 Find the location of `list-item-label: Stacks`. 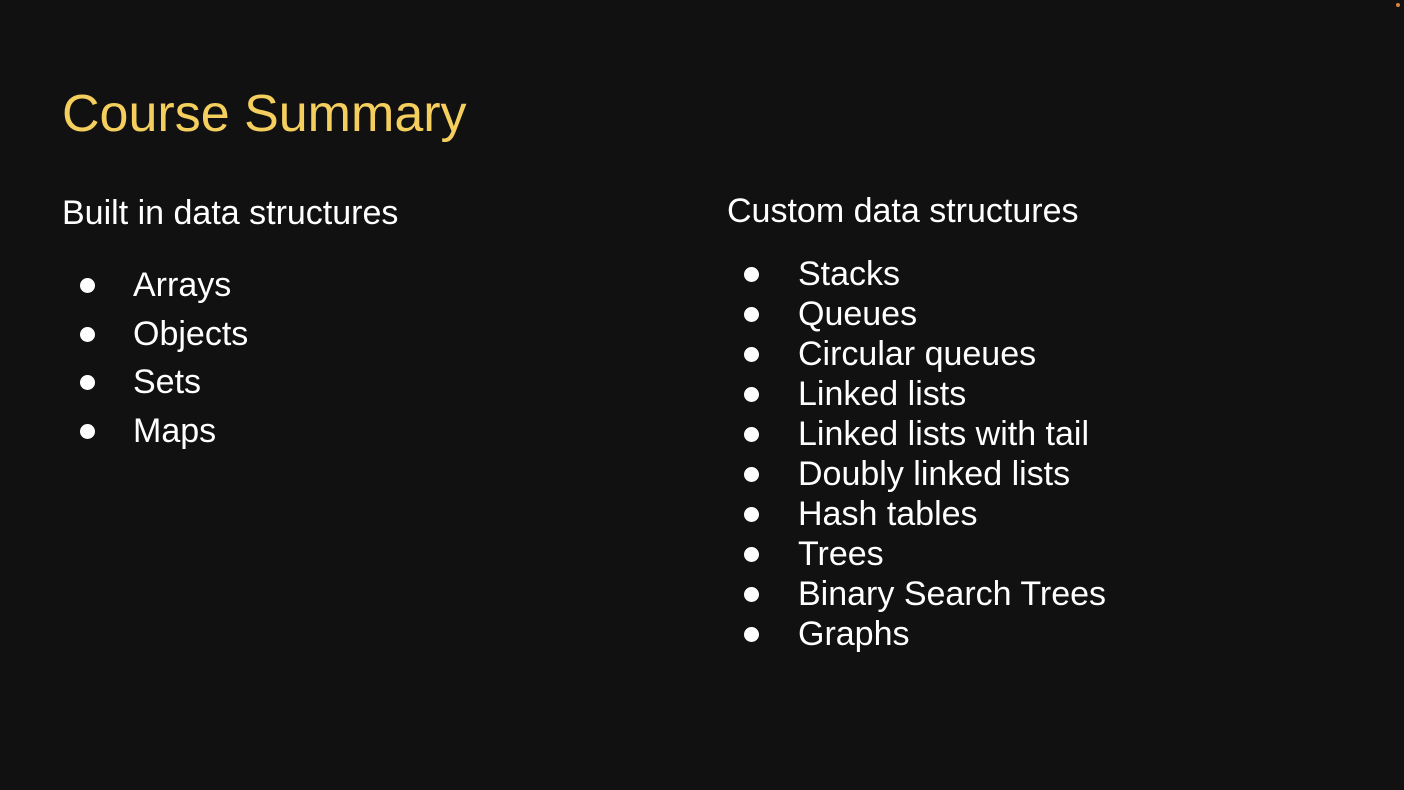

list-item-label: Stacks is located at coordinates (849, 274).